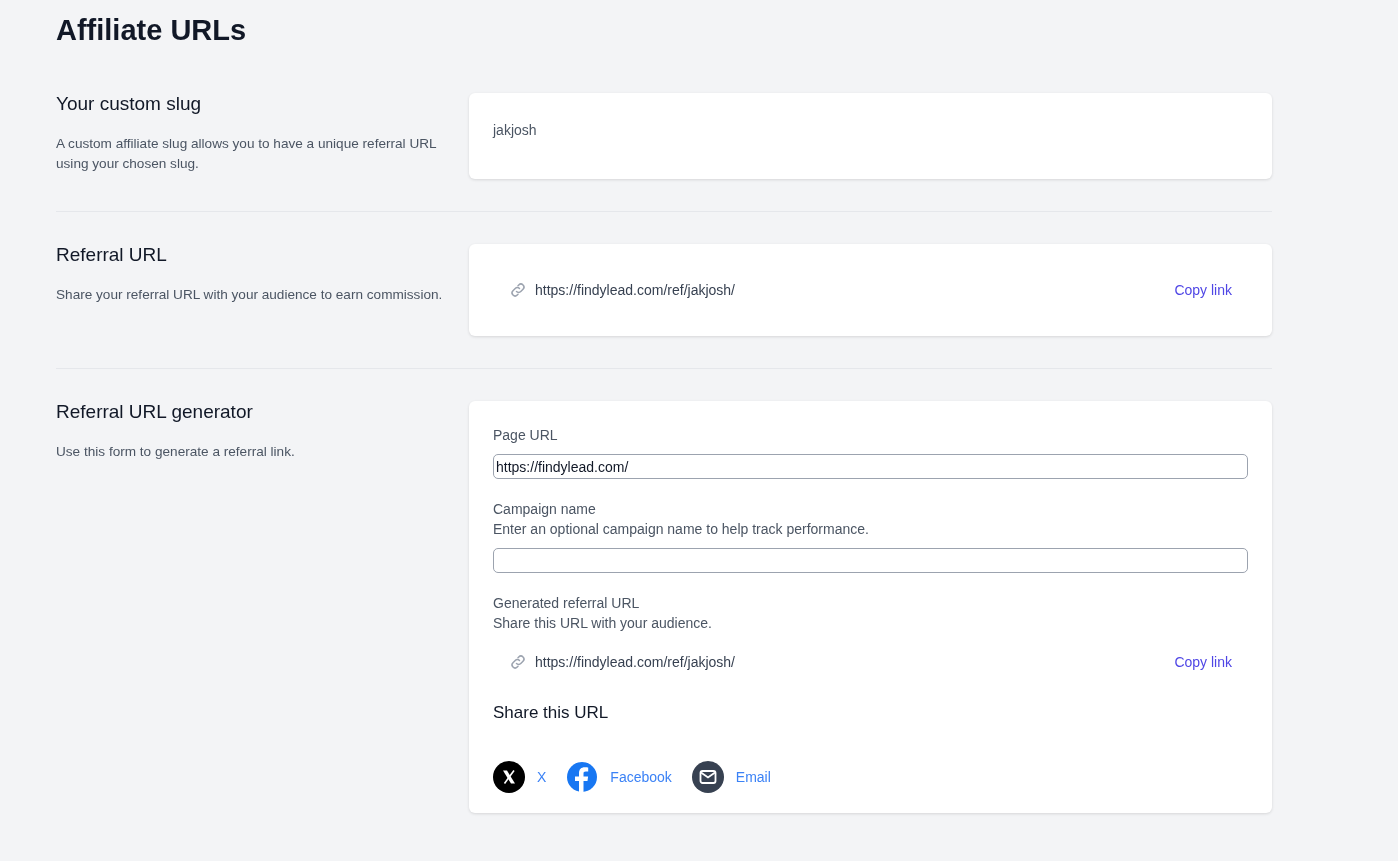 The image size is (1398, 861). I want to click on facebook-logo-icon, so click(582, 777).